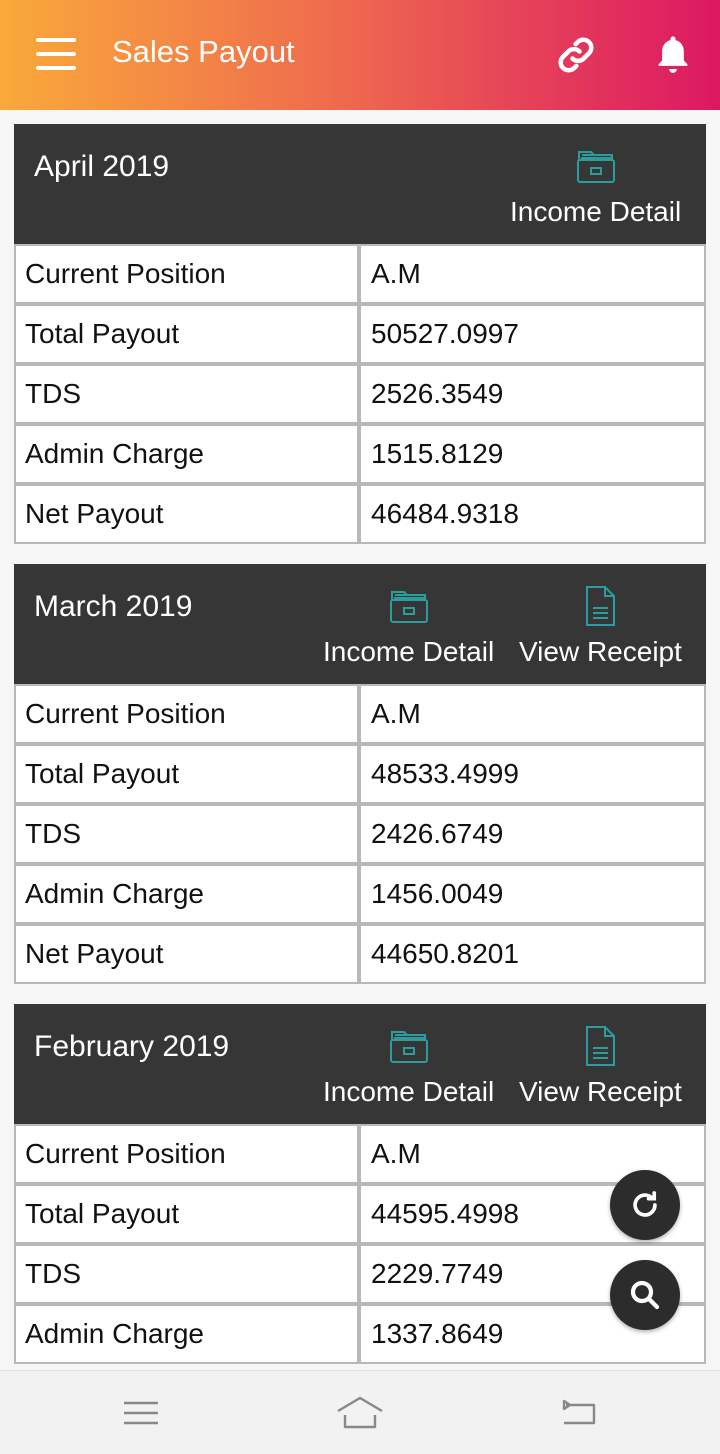  I want to click on card-header: April 2019 Income Detail, so click(360, 184).